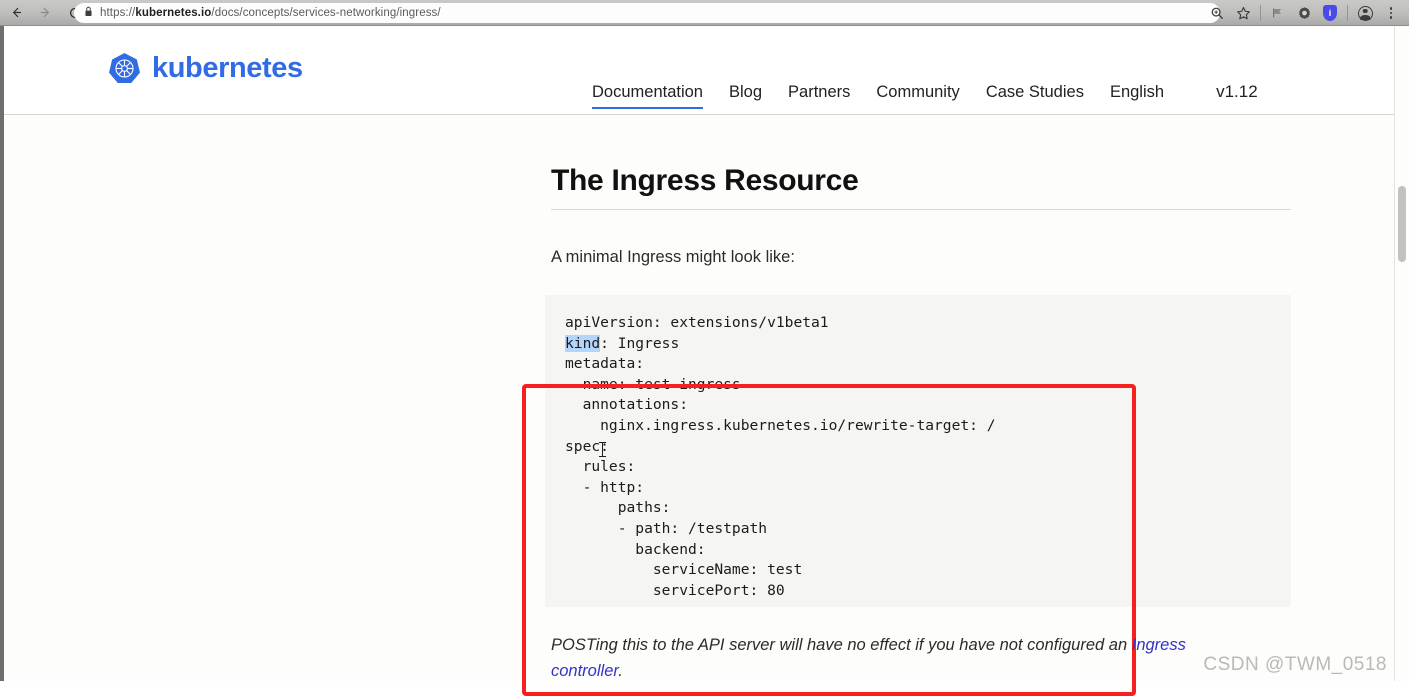 The height and width of the screenshot is (696, 1409). What do you see at coordinates (1402, 224) in the screenshot?
I see `scrollbar-thumb` at bounding box center [1402, 224].